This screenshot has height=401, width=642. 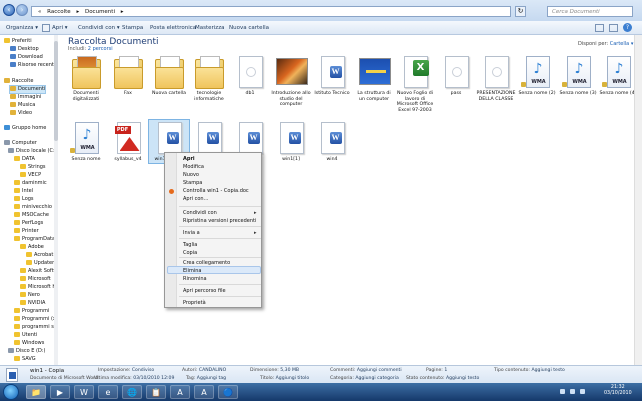 I want to click on tray-volume-icon, so click(x=572, y=391).